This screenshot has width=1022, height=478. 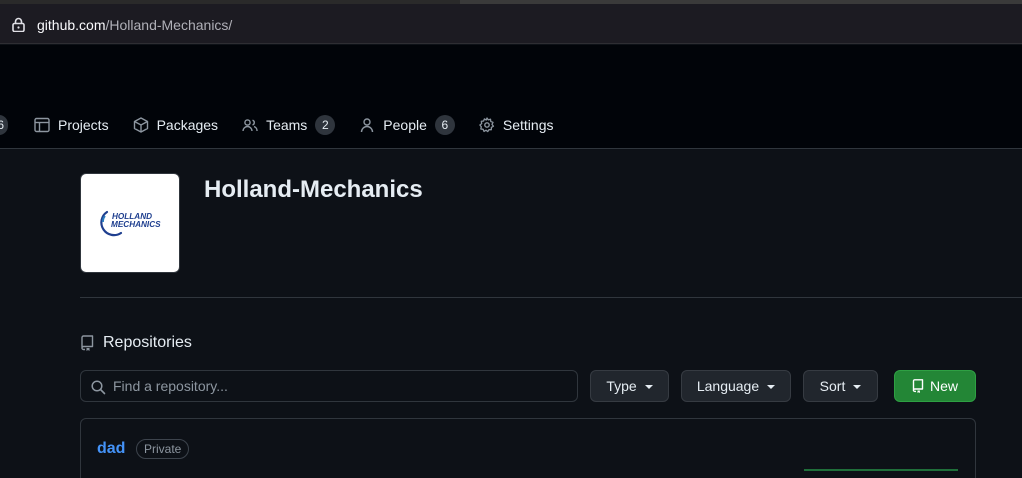 I want to click on org-name: Holland-Mechanics, so click(x=313, y=189).